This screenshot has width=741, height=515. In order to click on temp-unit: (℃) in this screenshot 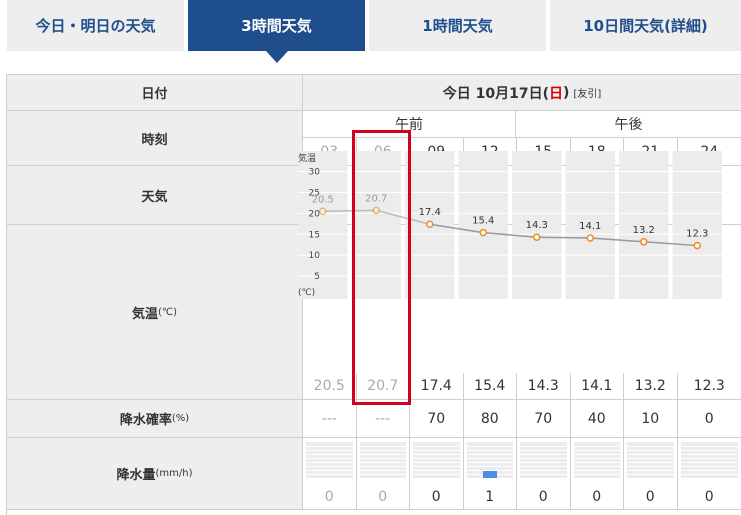, I will do `click(167, 312)`.